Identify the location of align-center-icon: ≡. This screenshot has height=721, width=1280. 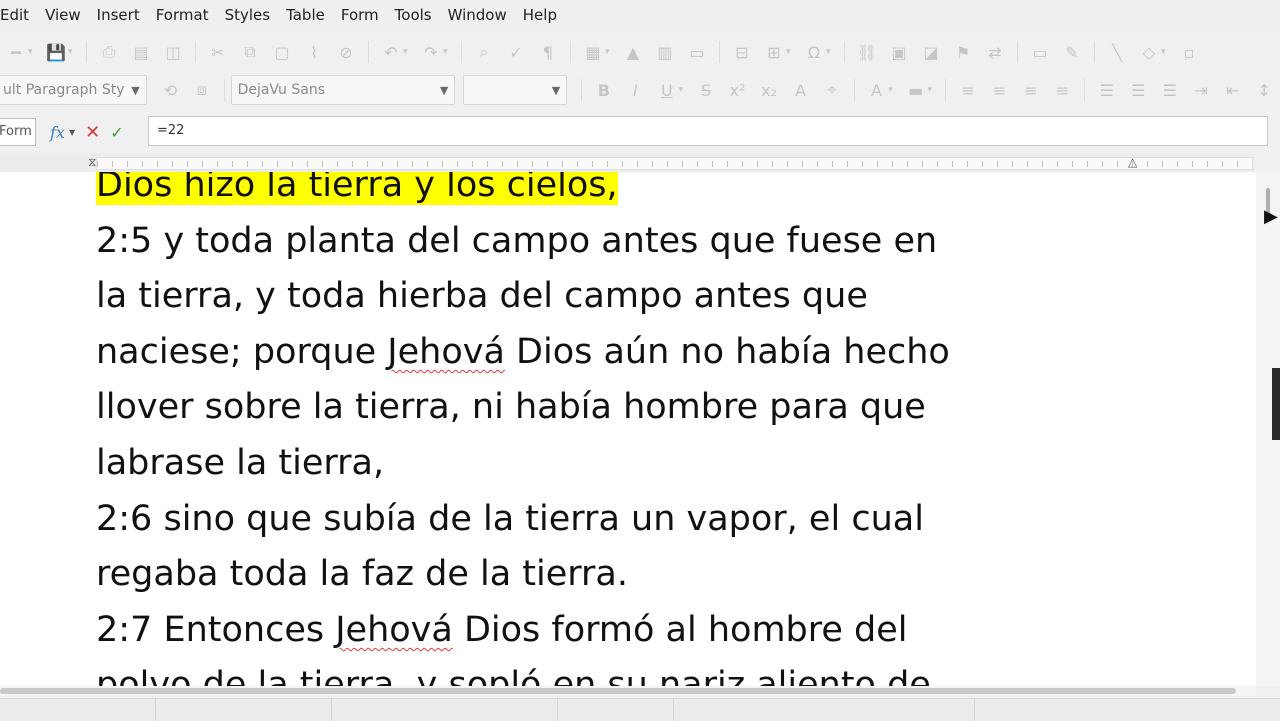
(999, 90).